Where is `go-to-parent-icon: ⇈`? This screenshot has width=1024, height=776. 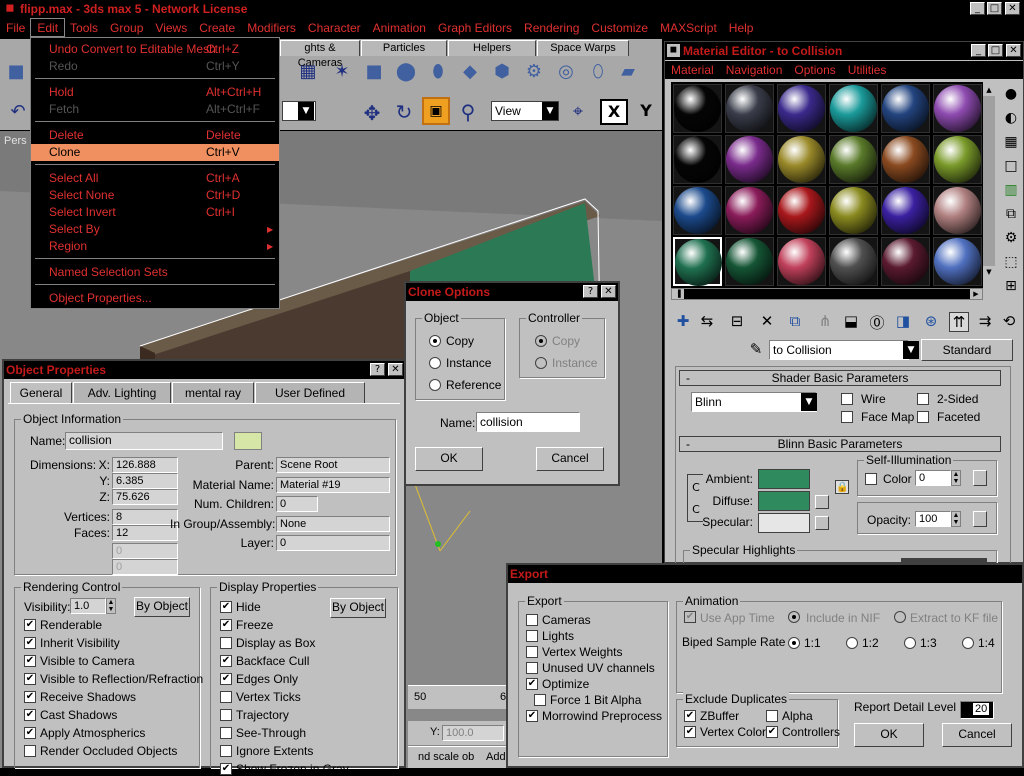 go-to-parent-icon: ⇈ is located at coordinates (959, 322).